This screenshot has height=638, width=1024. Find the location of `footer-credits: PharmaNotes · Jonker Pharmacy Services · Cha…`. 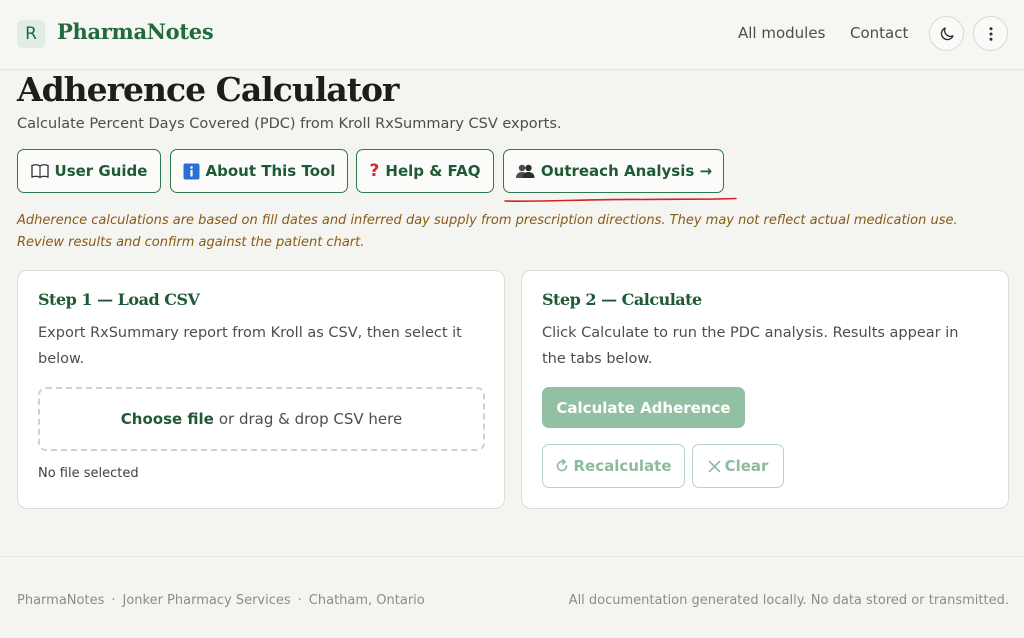

footer-credits: PharmaNotes · Jonker Pharmacy Services · Cha… is located at coordinates (221, 600).